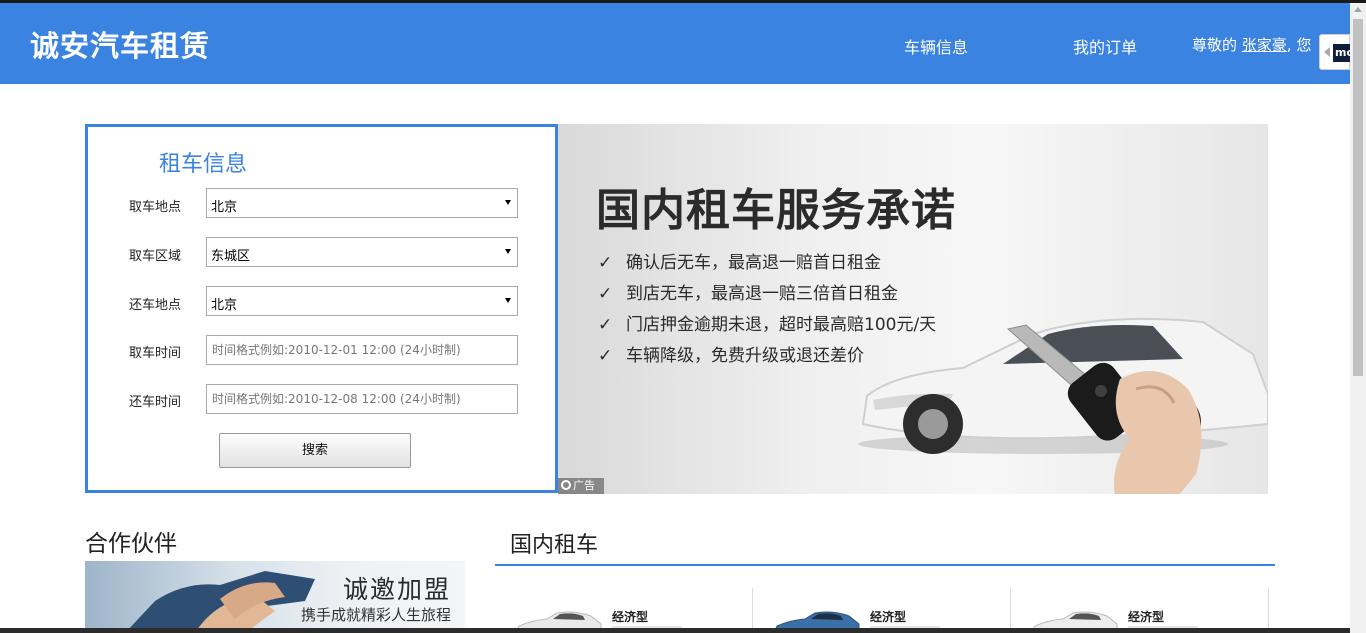 The image size is (1366, 633). What do you see at coordinates (1327, 52) in the screenshot?
I see `collapse-arrow-icon` at bounding box center [1327, 52].